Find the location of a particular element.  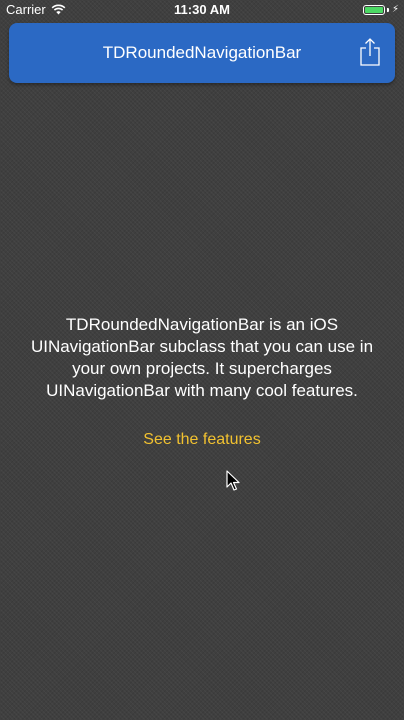

rounded-navigation-bar: TDRoundedNavigationBar is located at coordinates (202, 53).